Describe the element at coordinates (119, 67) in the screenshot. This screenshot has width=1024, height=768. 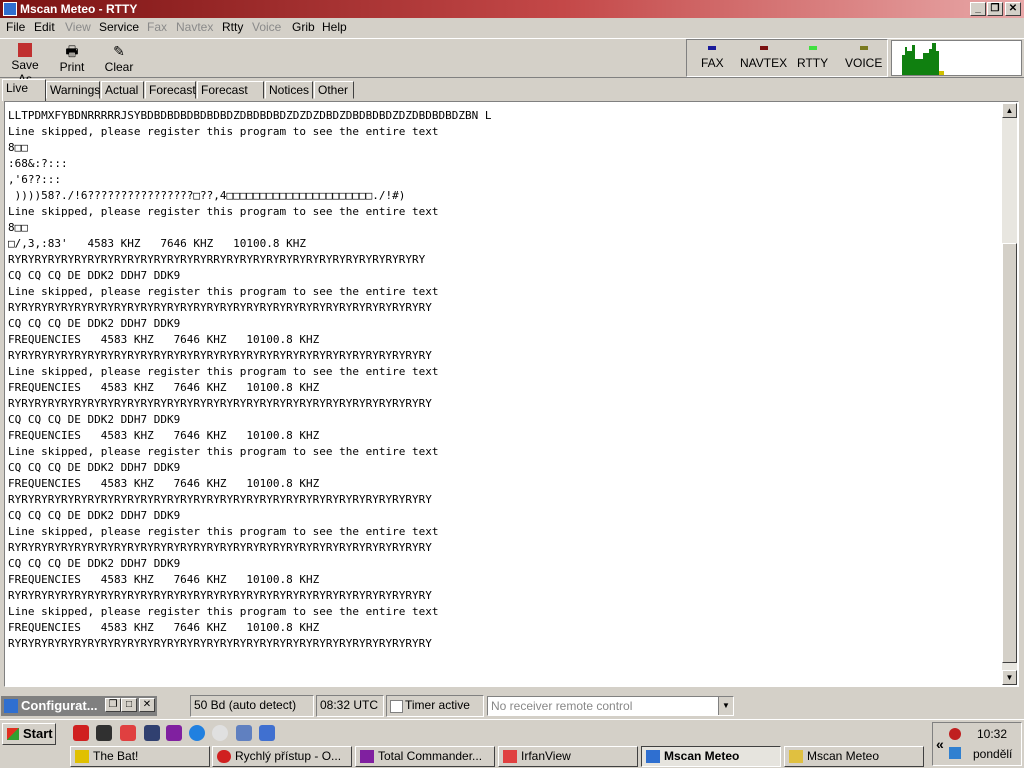
I see `clear-label: Clear` at that location.